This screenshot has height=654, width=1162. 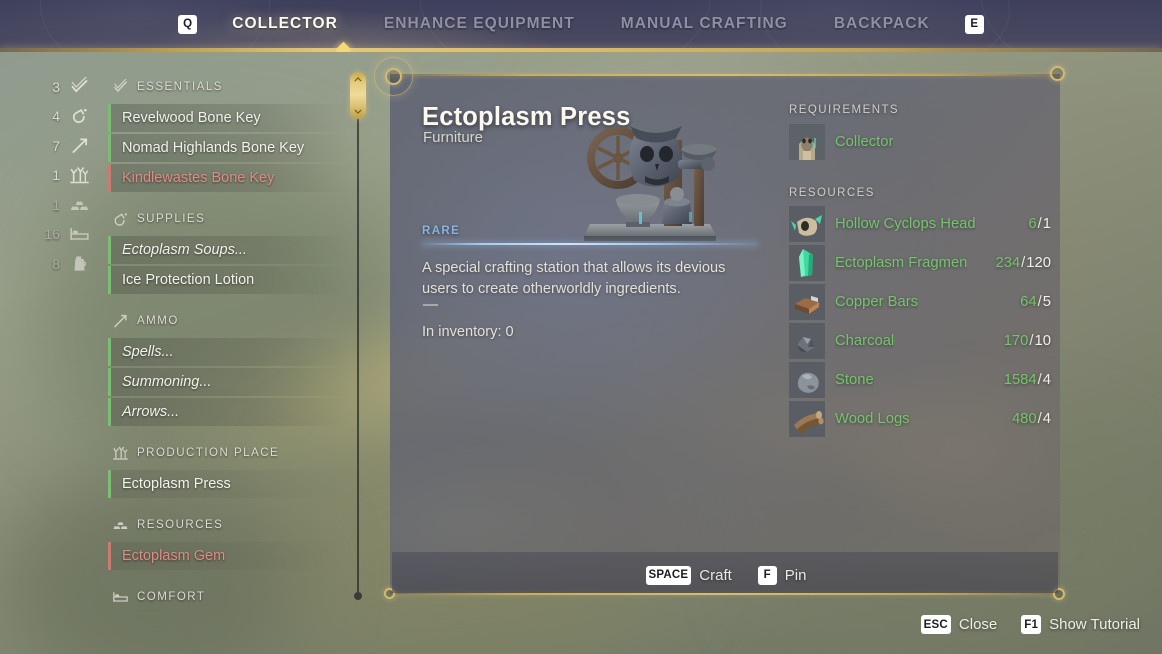 What do you see at coordinates (228, 594) in the screenshot?
I see `category-header-comfort: COMFORT` at bounding box center [228, 594].